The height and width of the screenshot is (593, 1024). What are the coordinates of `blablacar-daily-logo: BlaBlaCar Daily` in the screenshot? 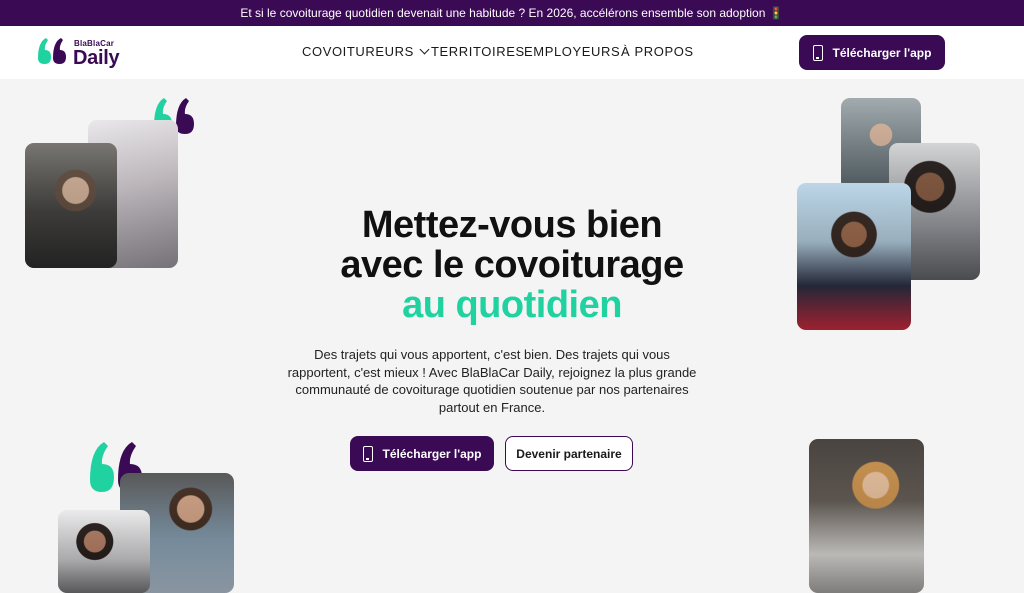 It's located at (81, 53).